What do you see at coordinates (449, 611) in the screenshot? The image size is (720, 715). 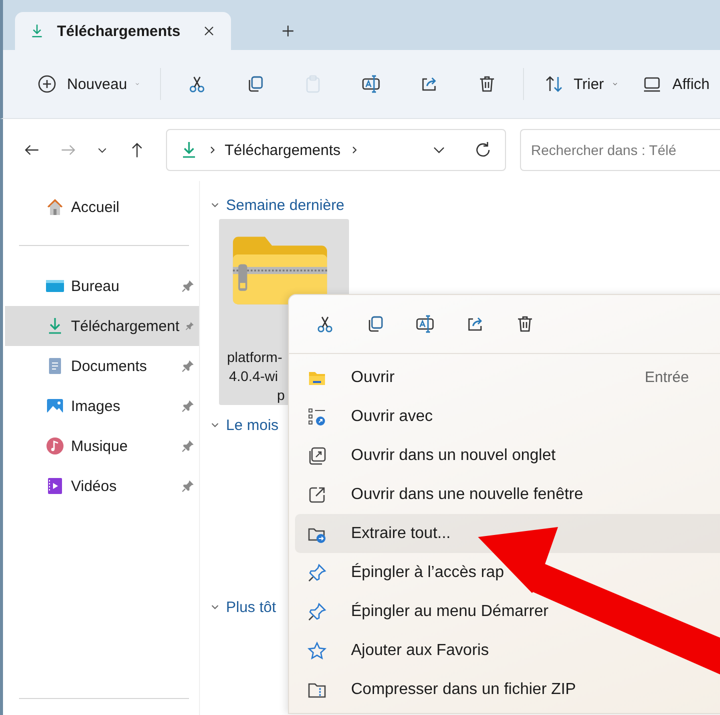 I see `menu-item-label: Épingler au menu Démarrer` at bounding box center [449, 611].